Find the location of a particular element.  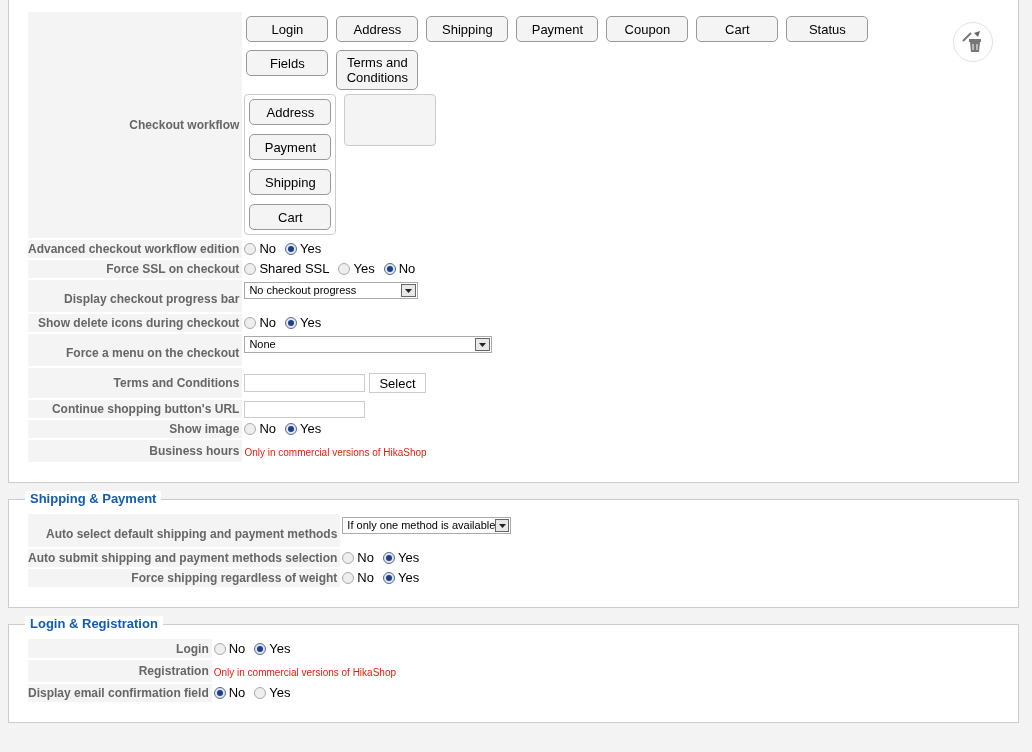

field-label: Advanced checkout workflow edition is located at coordinates (134, 249).